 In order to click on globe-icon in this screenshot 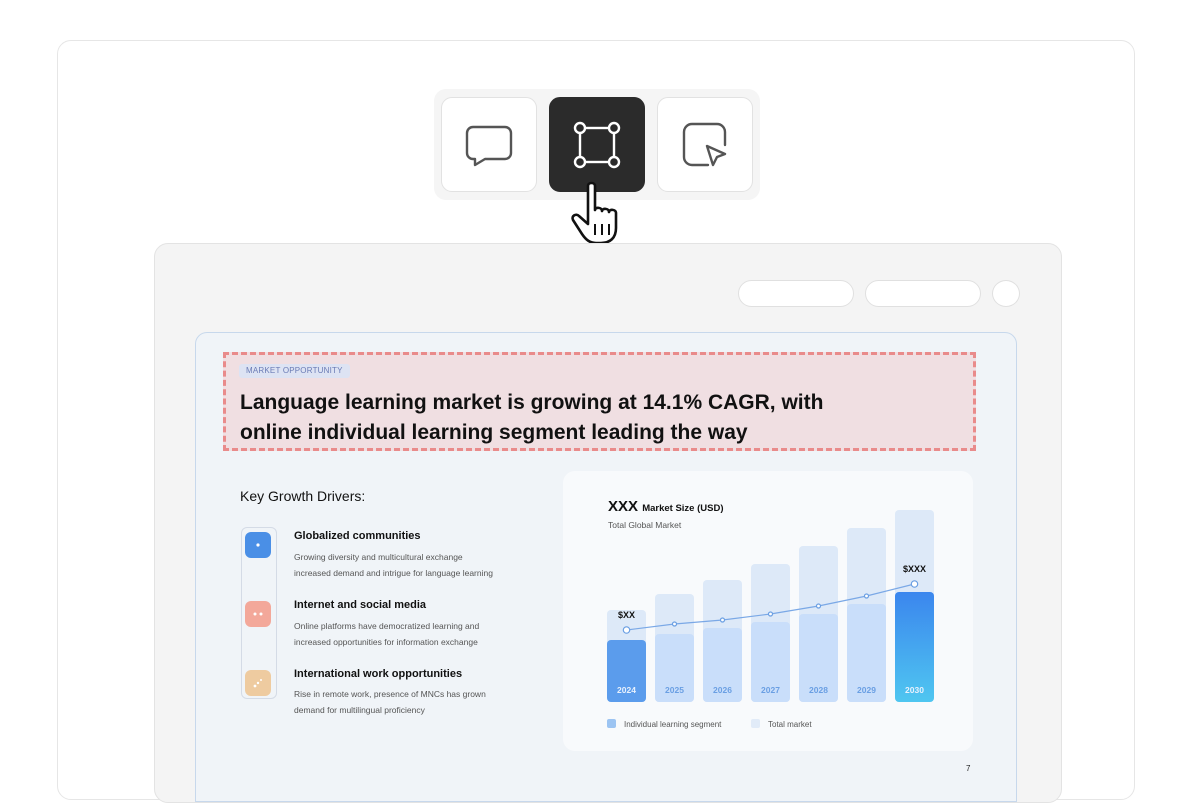, I will do `click(258, 545)`.